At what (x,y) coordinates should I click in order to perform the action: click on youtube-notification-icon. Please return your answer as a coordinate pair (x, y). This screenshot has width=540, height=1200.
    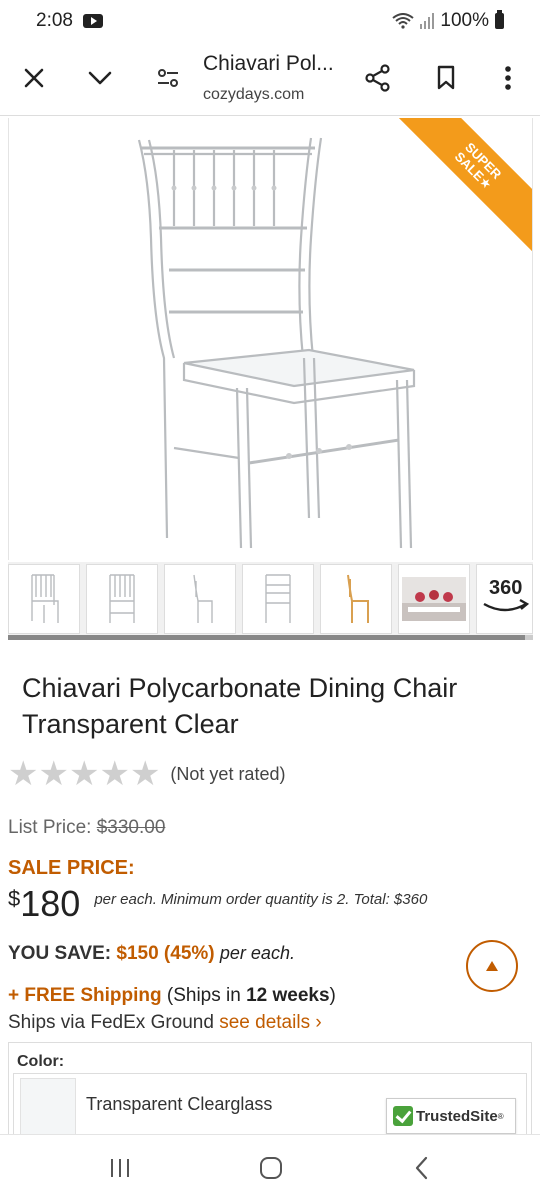
    Looking at the image, I should click on (93, 21).